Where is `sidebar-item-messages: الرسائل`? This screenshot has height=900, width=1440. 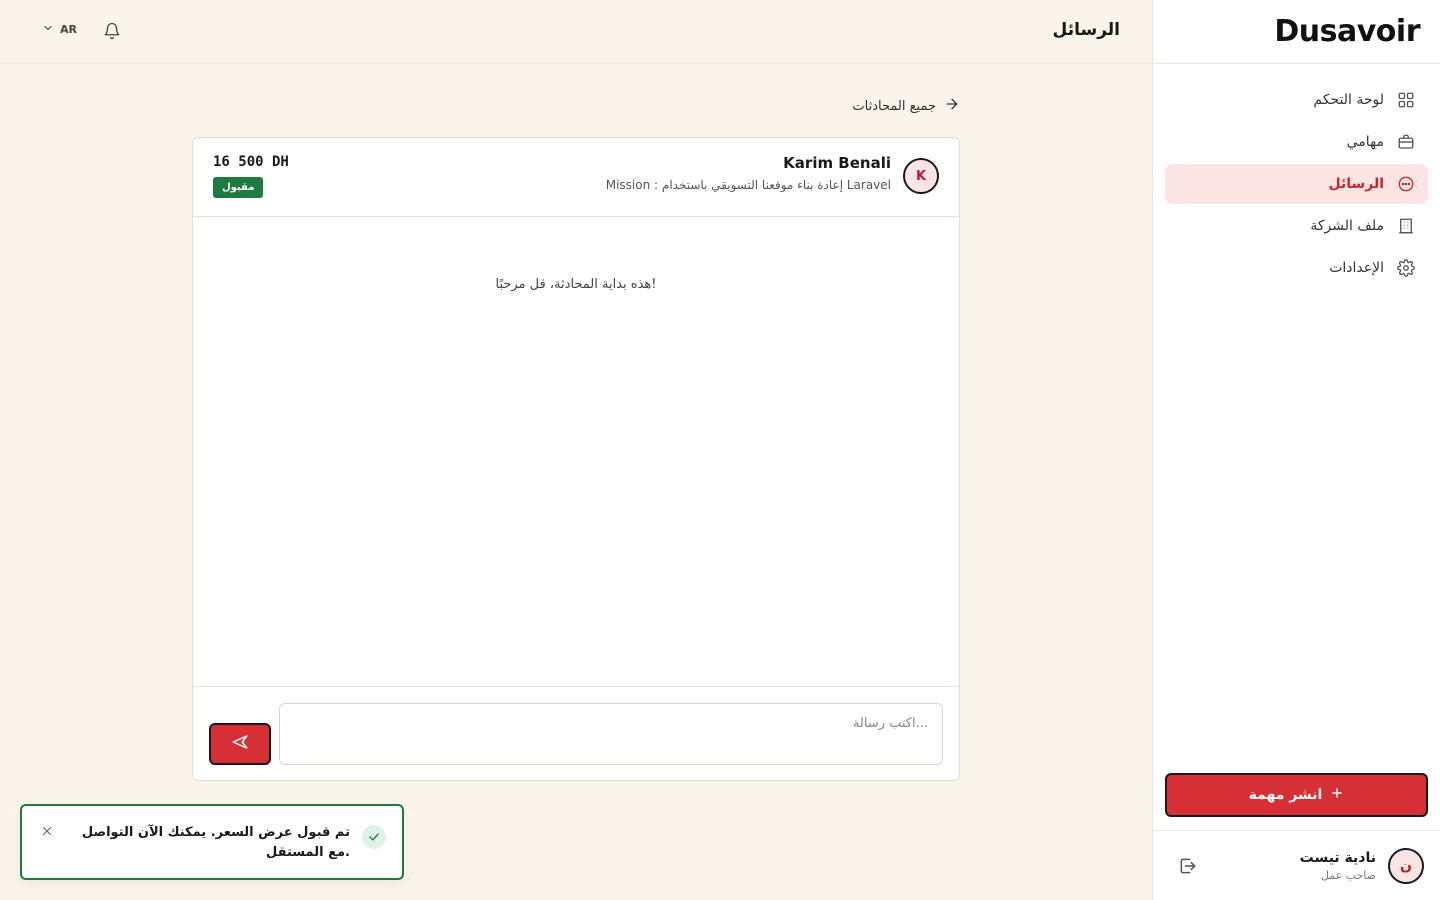
sidebar-item-messages: الرسائل is located at coordinates (1296, 184).